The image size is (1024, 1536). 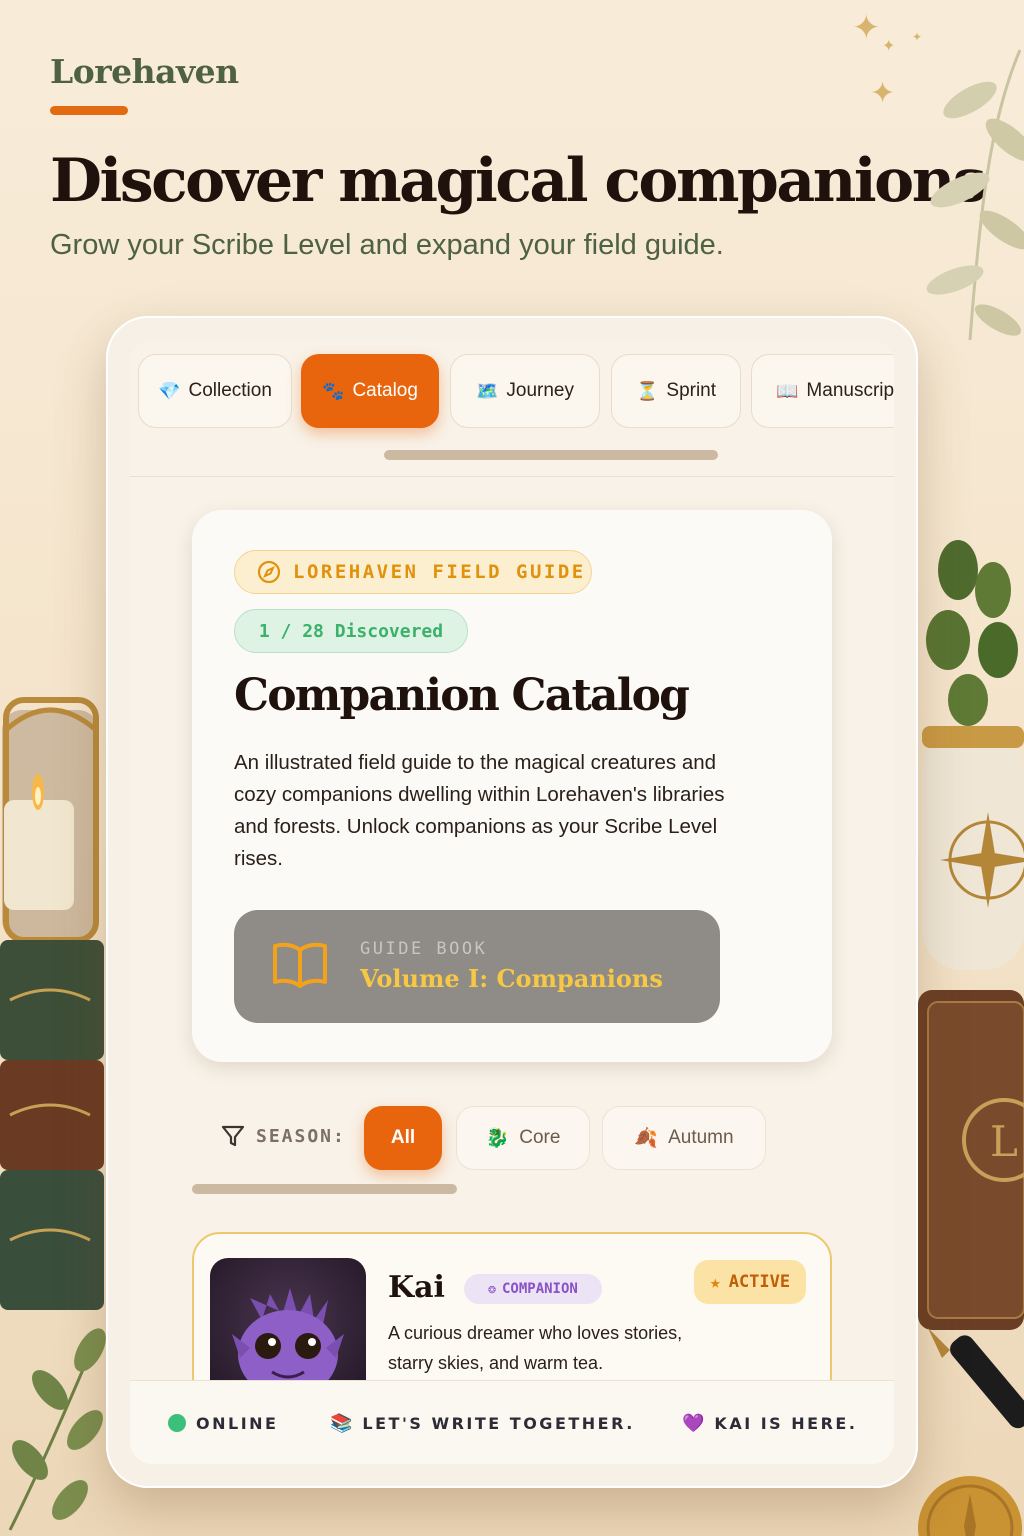 I want to click on leather-book-icon: L, so click(x=971, y=1160).